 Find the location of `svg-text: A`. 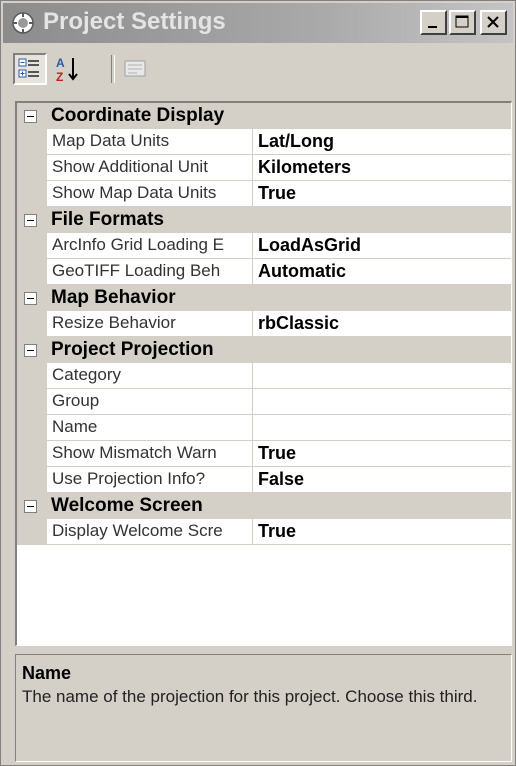

svg-text: A is located at coordinates (60, 63).